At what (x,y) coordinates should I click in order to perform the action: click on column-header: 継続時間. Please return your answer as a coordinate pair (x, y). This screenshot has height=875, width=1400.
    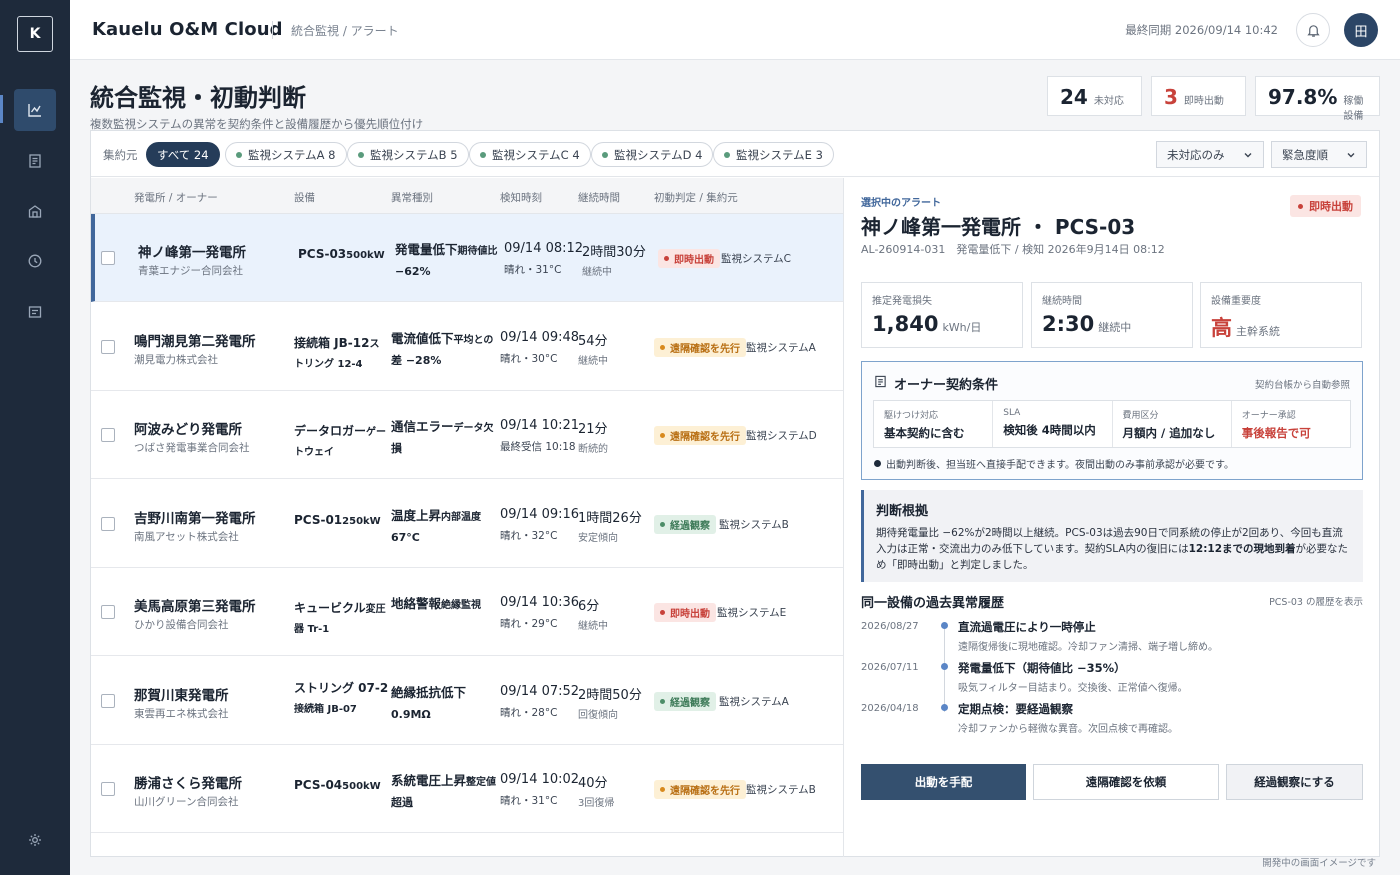
    Looking at the image, I should click on (599, 197).